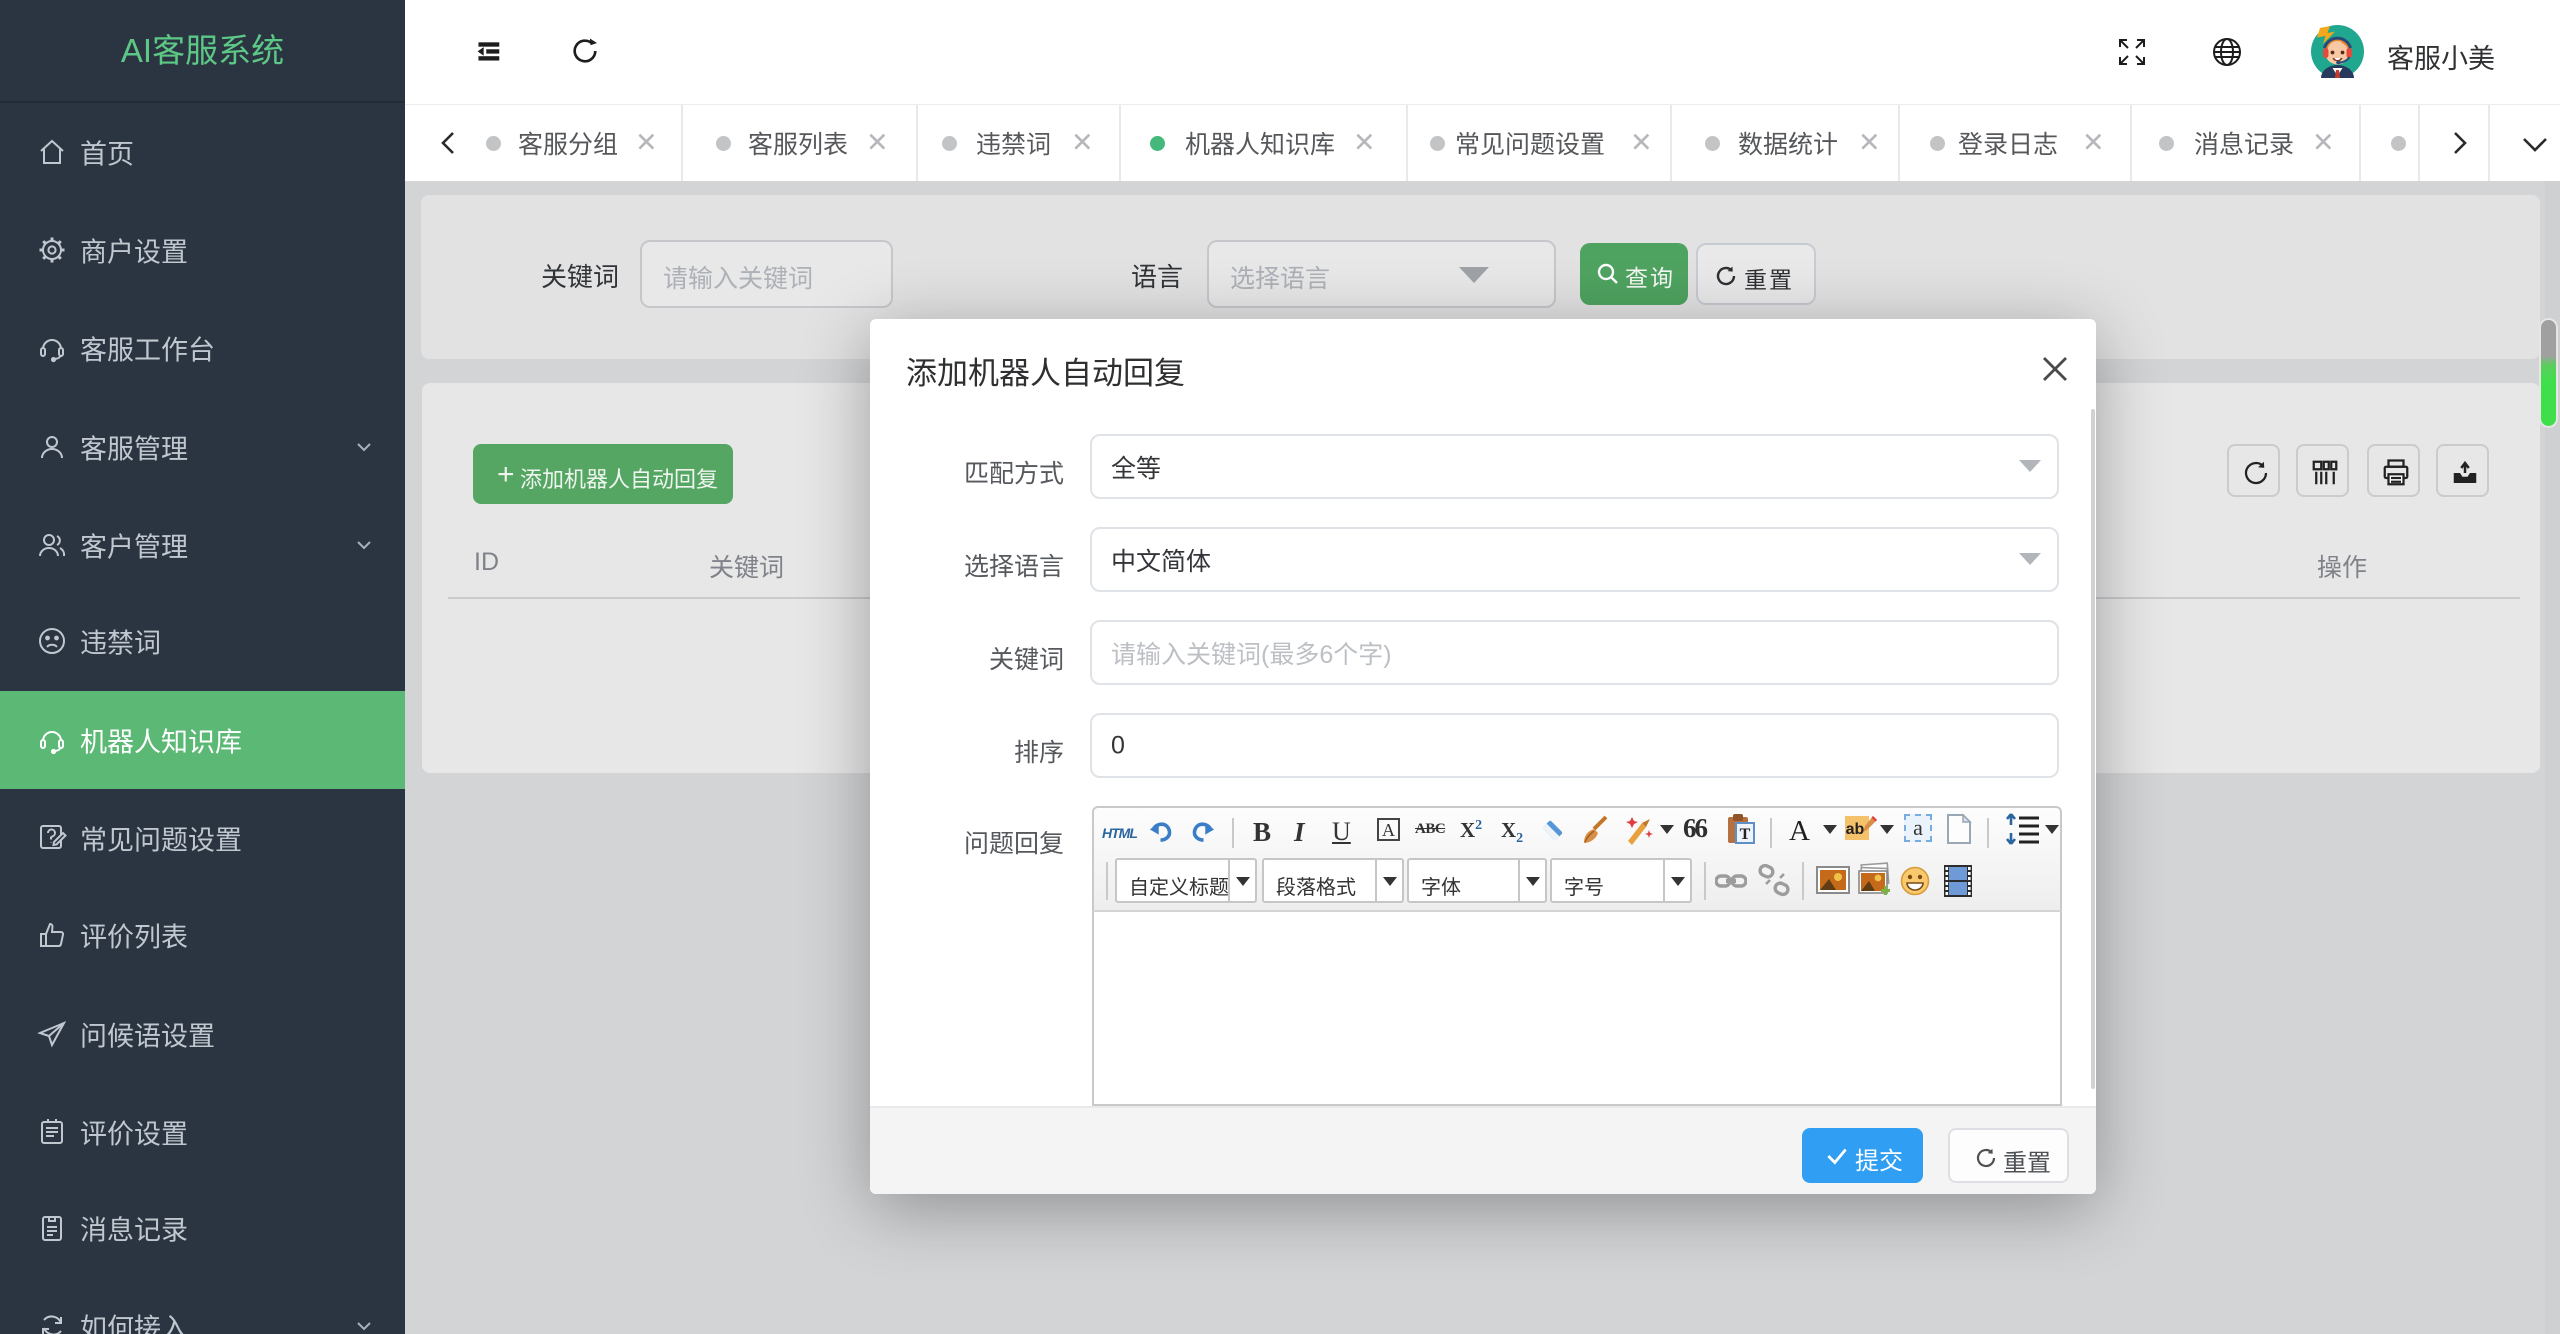 This screenshot has width=2560, height=1334. What do you see at coordinates (1855, 829) in the screenshot?
I see `svg-text: ab` at bounding box center [1855, 829].